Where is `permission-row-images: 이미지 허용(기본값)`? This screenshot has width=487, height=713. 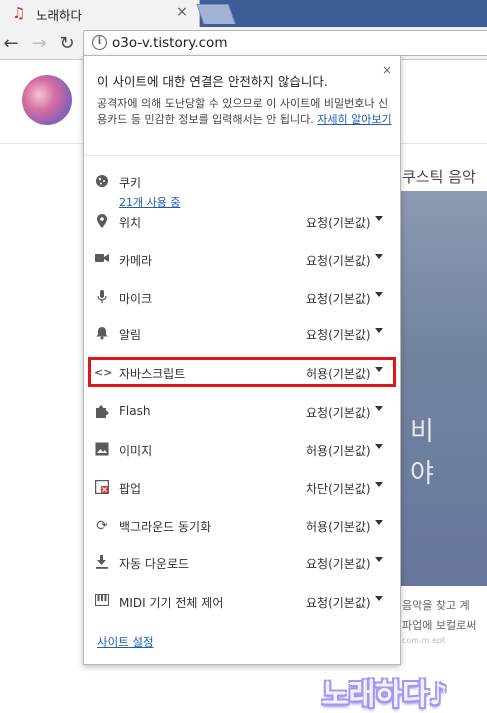
permission-row-images: 이미지 허용(기본값) is located at coordinates (242, 450).